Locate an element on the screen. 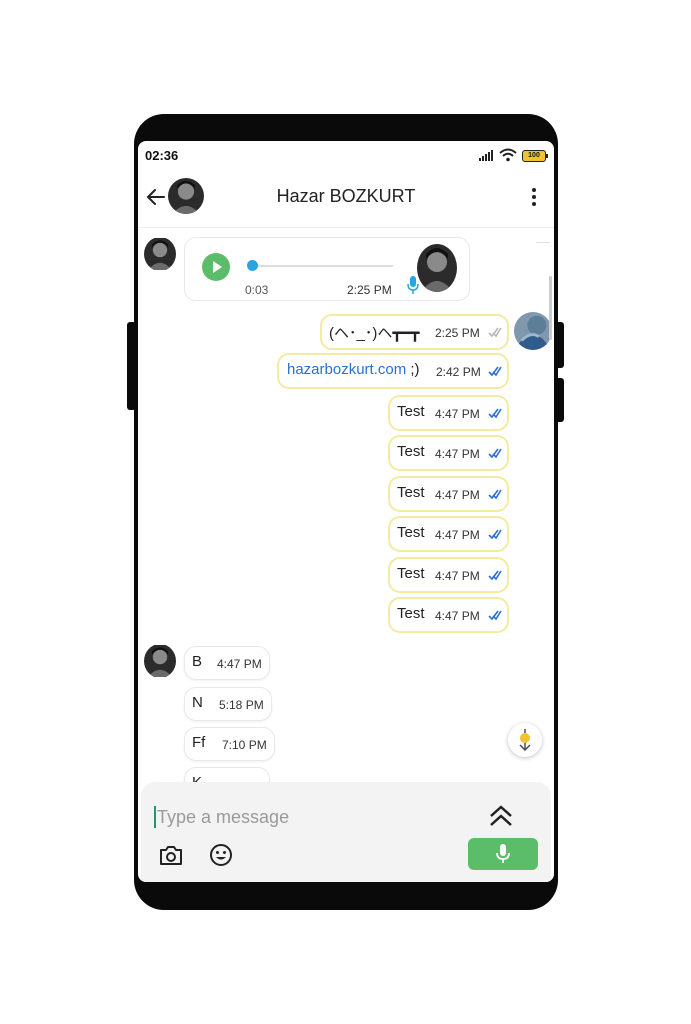  message-time: 7:10 PM is located at coordinates (244, 745).